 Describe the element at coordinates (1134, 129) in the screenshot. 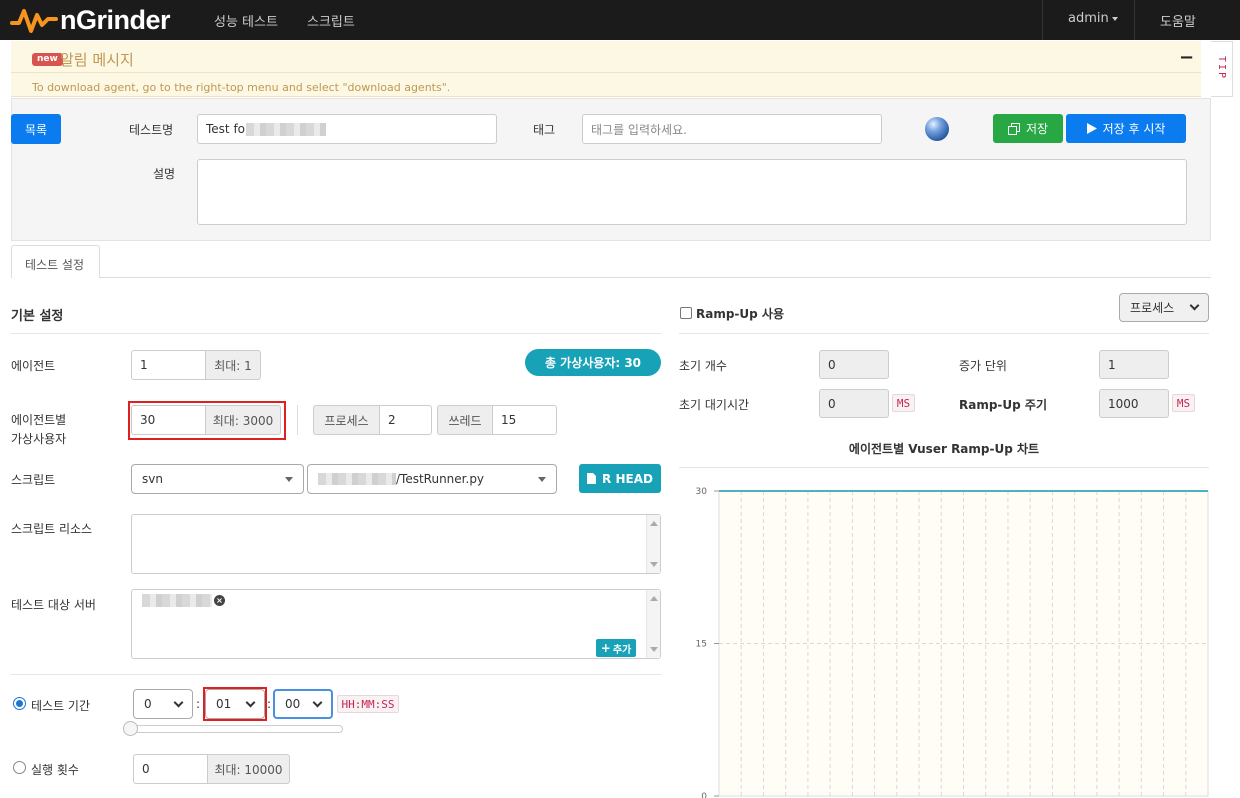

I see `save-and-start-label: 저장 후 시작` at that location.